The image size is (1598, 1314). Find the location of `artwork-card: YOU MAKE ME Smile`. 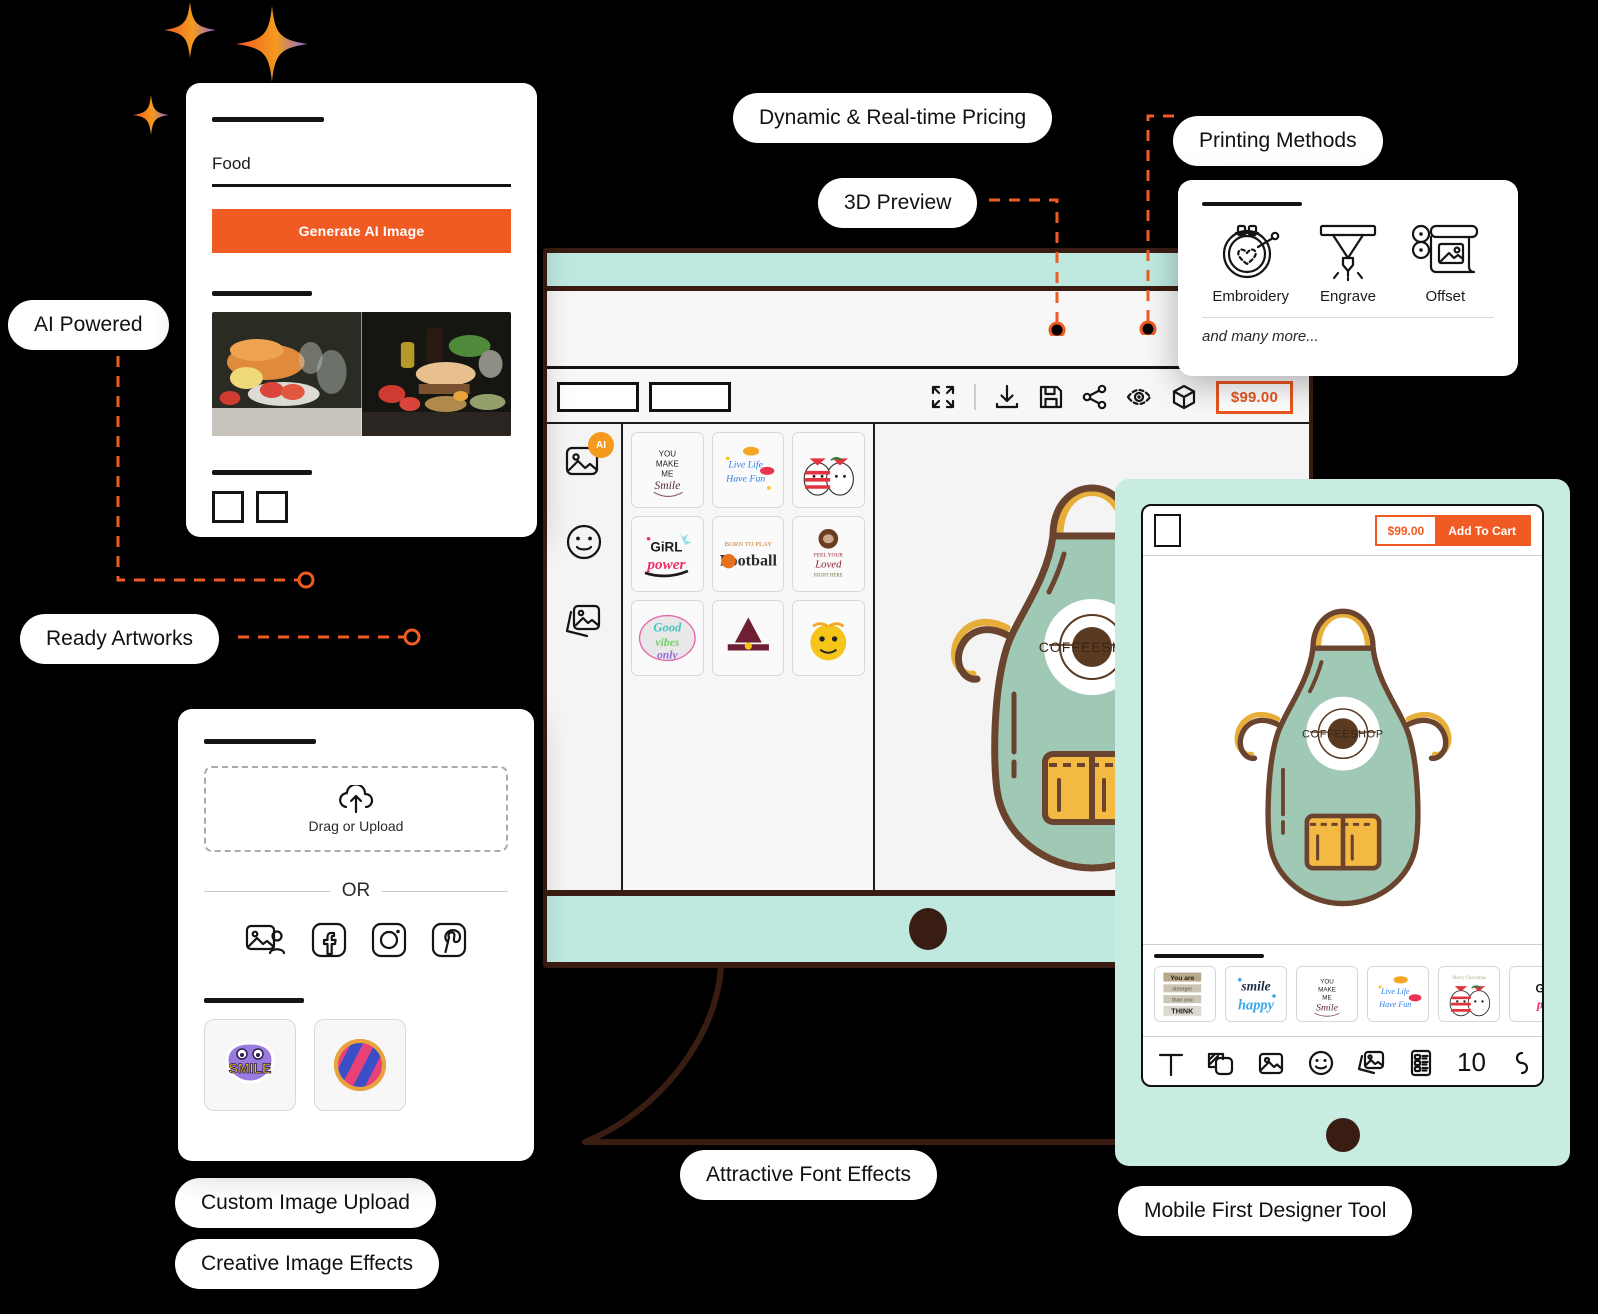

artwork-card: YOU MAKE ME Smile is located at coordinates (667, 470).